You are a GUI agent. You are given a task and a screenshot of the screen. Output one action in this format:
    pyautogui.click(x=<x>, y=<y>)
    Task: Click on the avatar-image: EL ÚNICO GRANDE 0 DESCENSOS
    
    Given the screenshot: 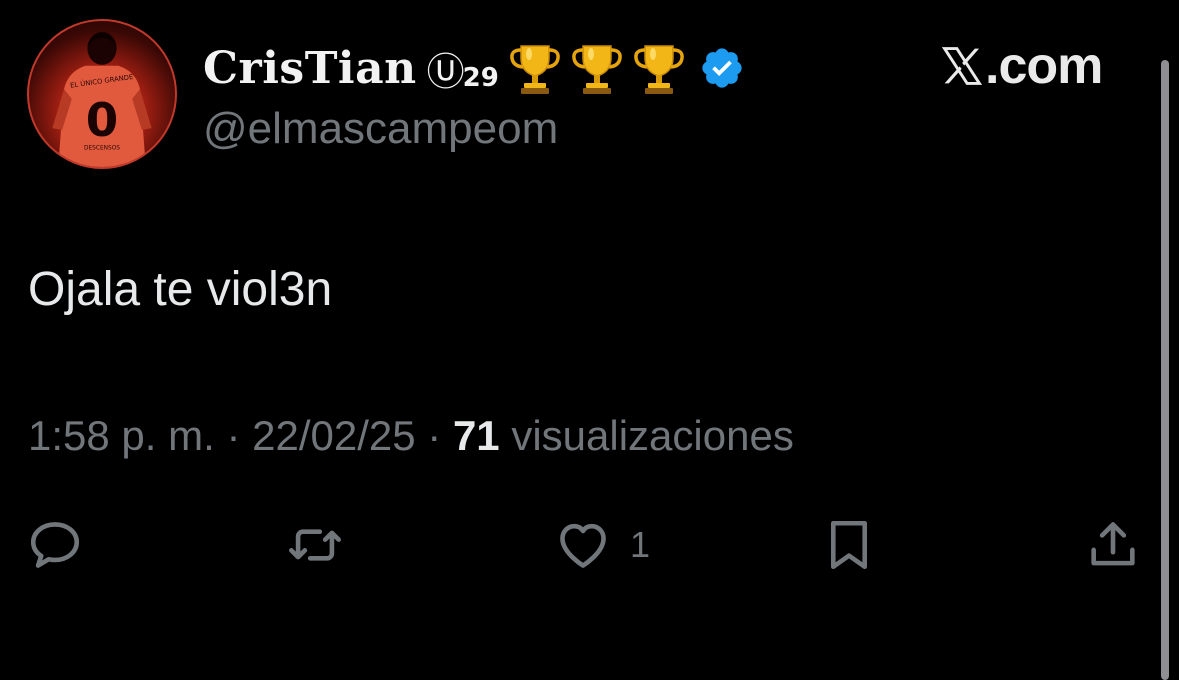 What is the action you would take?
    pyautogui.click(x=102, y=99)
    